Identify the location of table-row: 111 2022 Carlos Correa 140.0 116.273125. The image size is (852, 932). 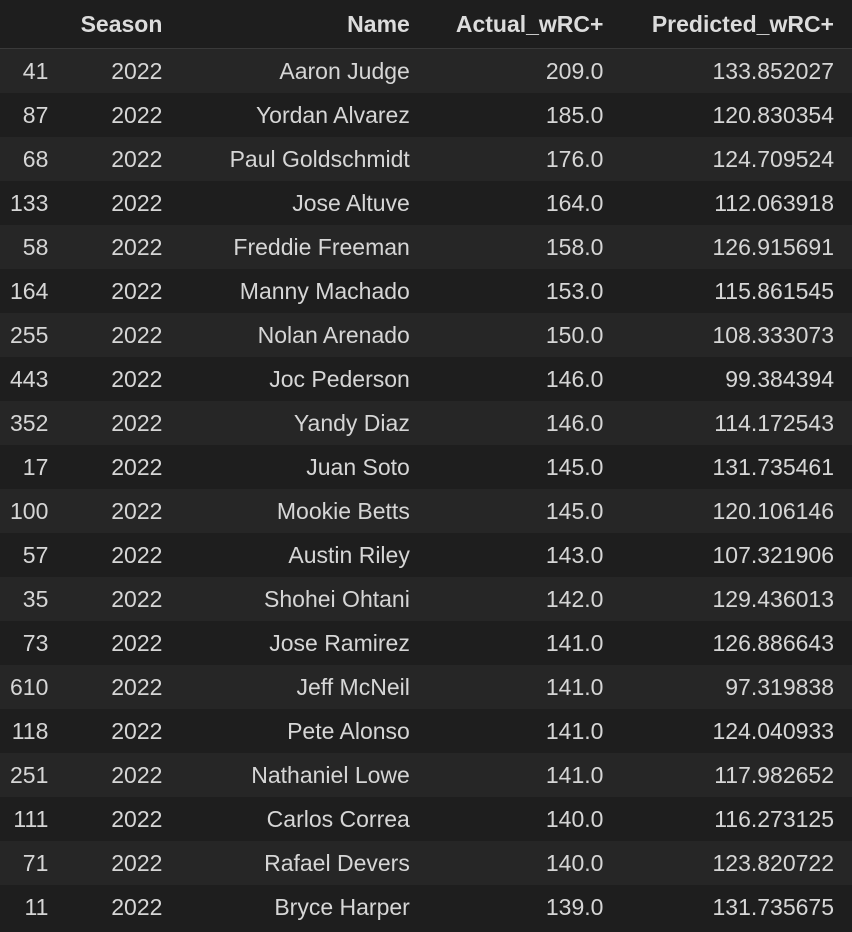
(426, 819).